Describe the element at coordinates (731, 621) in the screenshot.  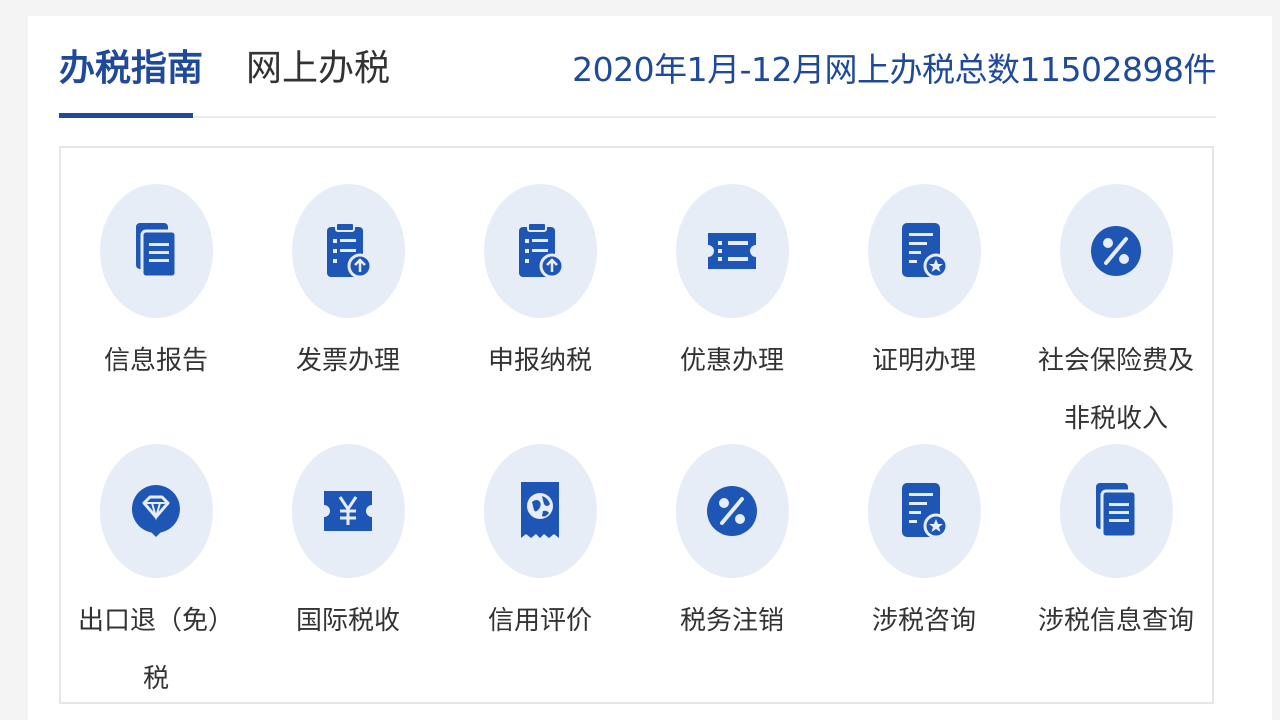
I see `service-label: 税务注销` at that location.